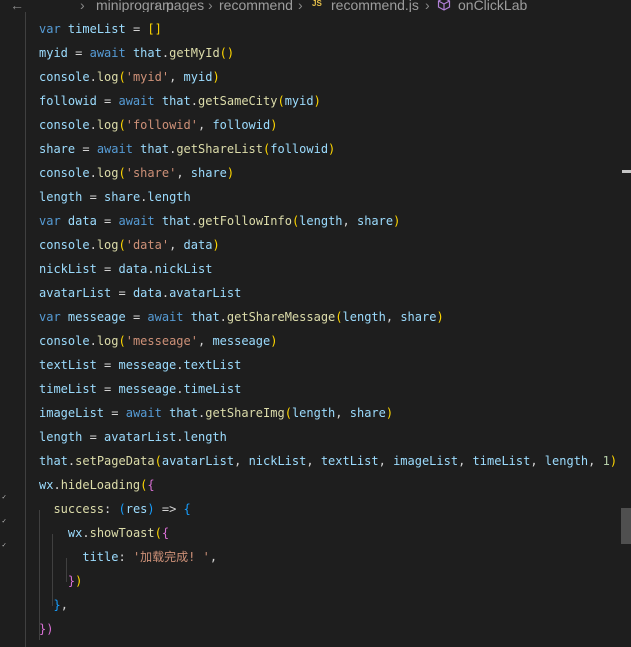  I want to click on code-line: length = share.length, so click(115, 197).